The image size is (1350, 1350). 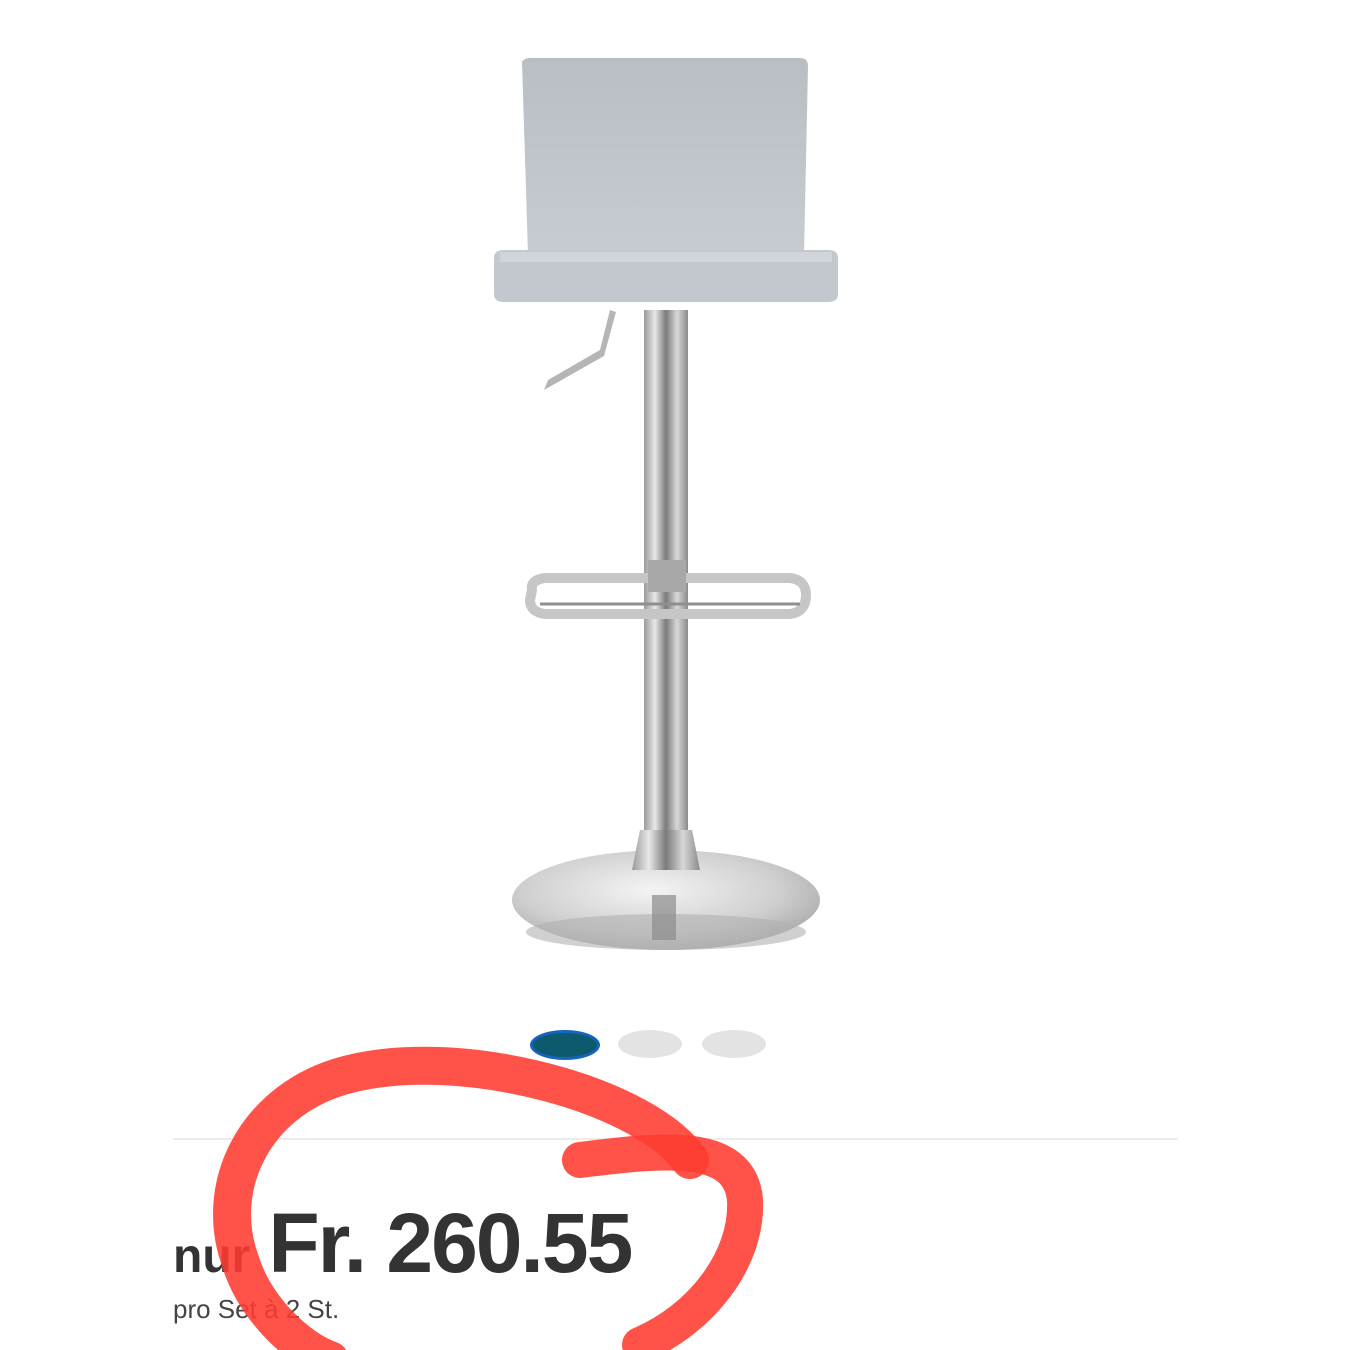 I want to click on section-divider, so click(x=675, y=1139).